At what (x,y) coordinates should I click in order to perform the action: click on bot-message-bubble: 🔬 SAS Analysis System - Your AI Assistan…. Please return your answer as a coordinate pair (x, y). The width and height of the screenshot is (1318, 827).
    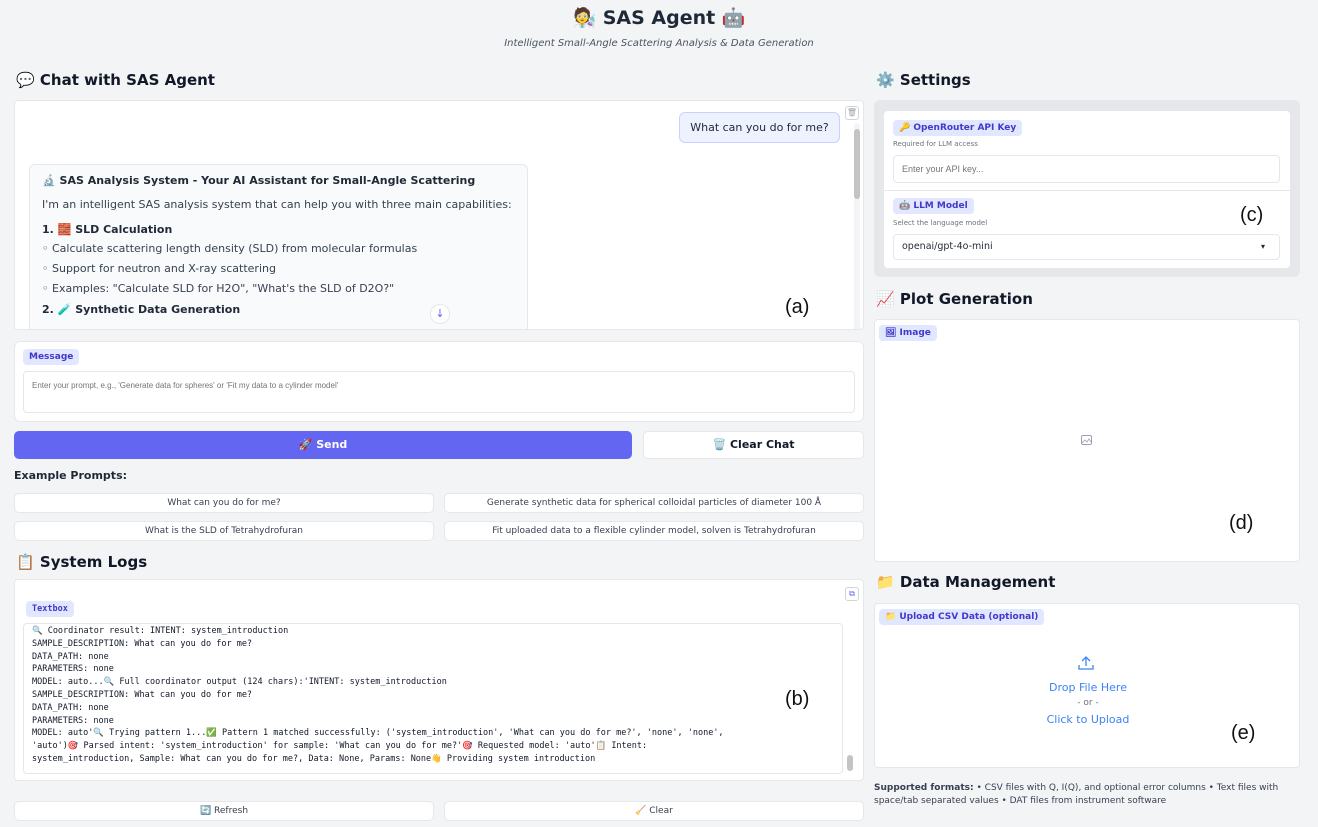
    Looking at the image, I should click on (278, 246).